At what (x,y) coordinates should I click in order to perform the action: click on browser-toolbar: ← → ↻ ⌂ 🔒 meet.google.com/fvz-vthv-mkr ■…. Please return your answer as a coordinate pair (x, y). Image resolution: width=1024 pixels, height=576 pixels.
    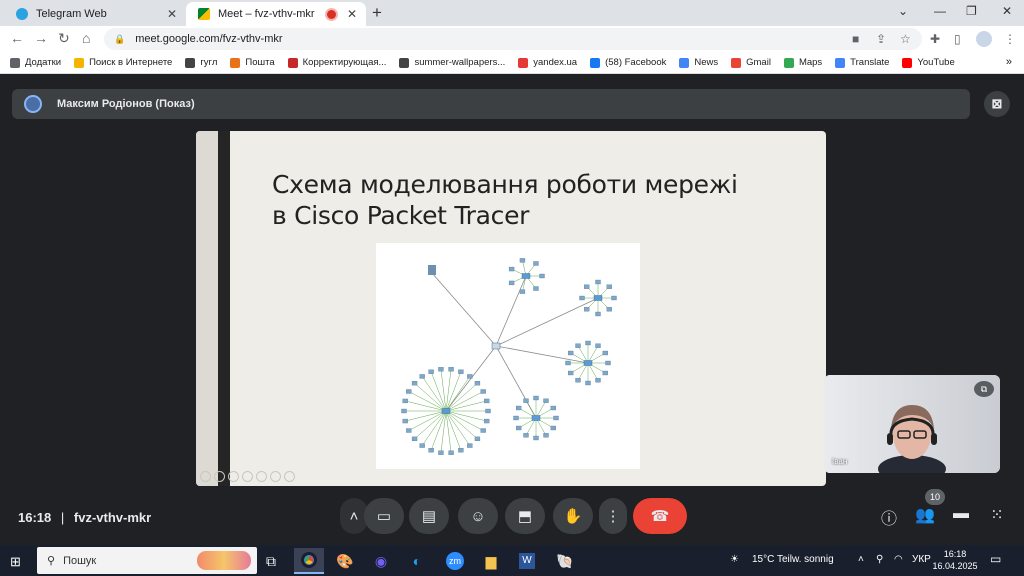
    Looking at the image, I should click on (512, 39).